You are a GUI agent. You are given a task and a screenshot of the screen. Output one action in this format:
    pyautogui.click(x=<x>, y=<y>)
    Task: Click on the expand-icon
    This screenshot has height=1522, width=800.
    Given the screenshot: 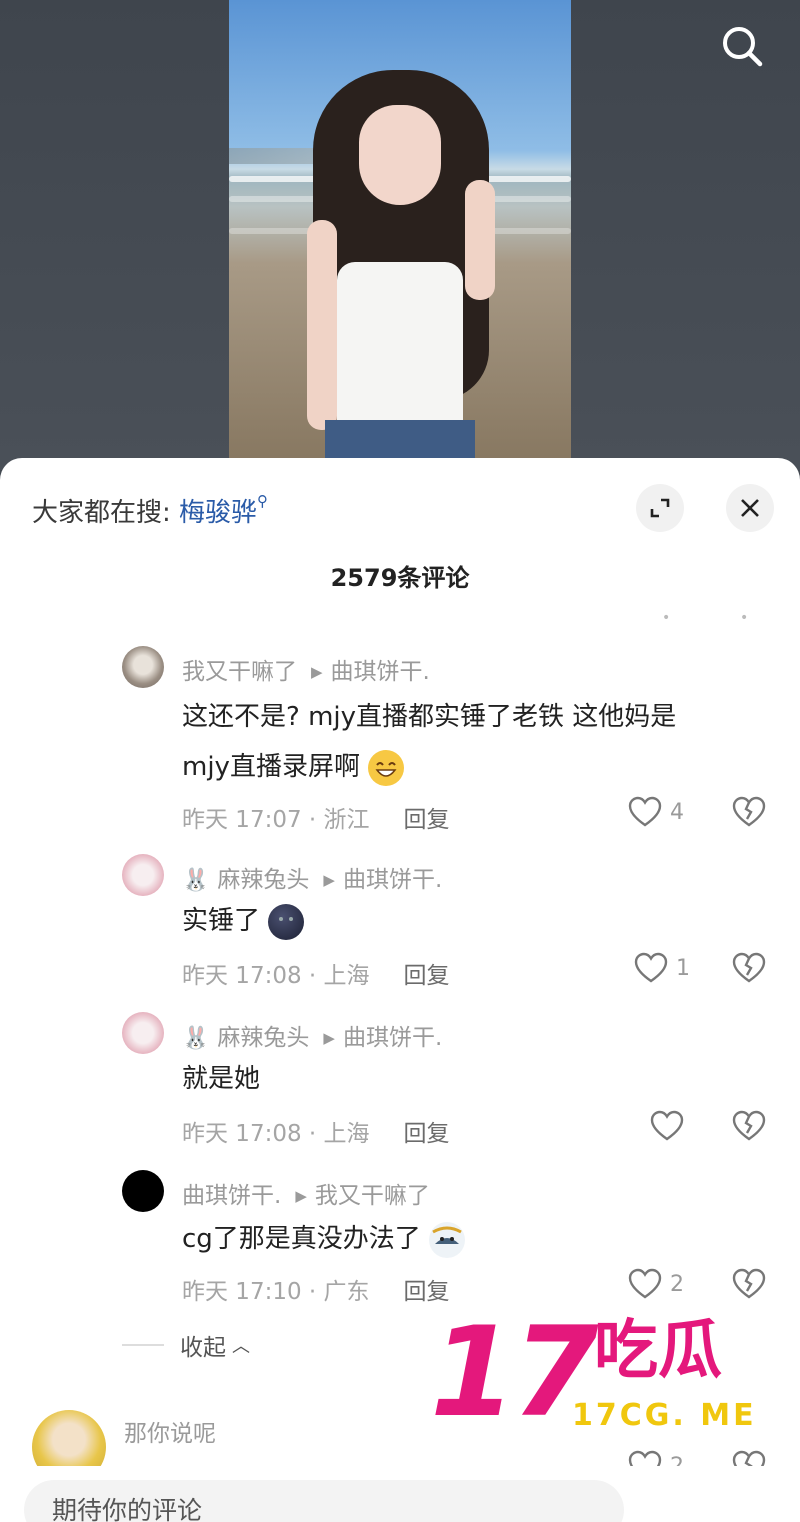 What is the action you would take?
    pyautogui.click(x=660, y=508)
    